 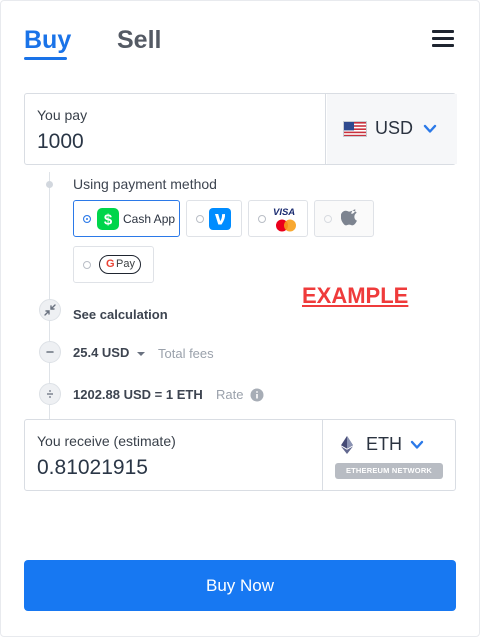 What do you see at coordinates (390, 455) in the screenshot?
I see `receive-currency-select: ETH ETHEREUM NETWORK` at bounding box center [390, 455].